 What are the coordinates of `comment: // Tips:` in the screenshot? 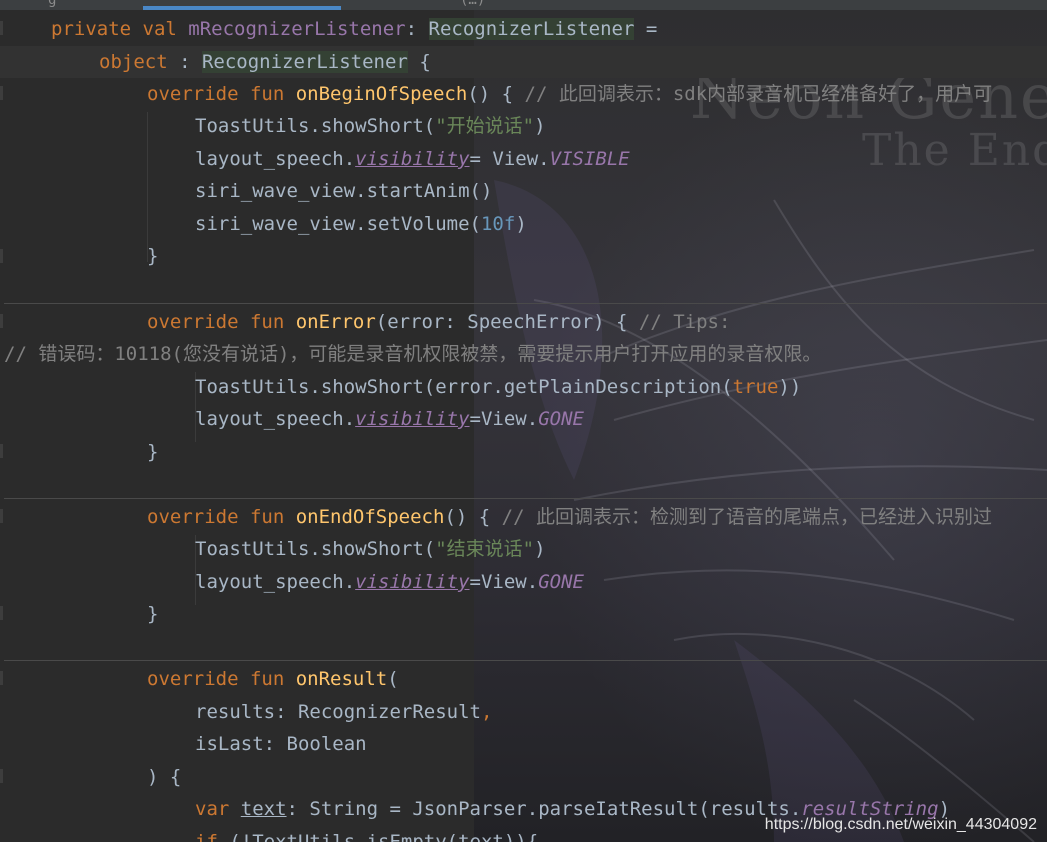 It's located at (684, 322).